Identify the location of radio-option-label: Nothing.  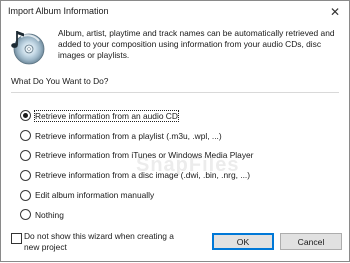
(49, 215).